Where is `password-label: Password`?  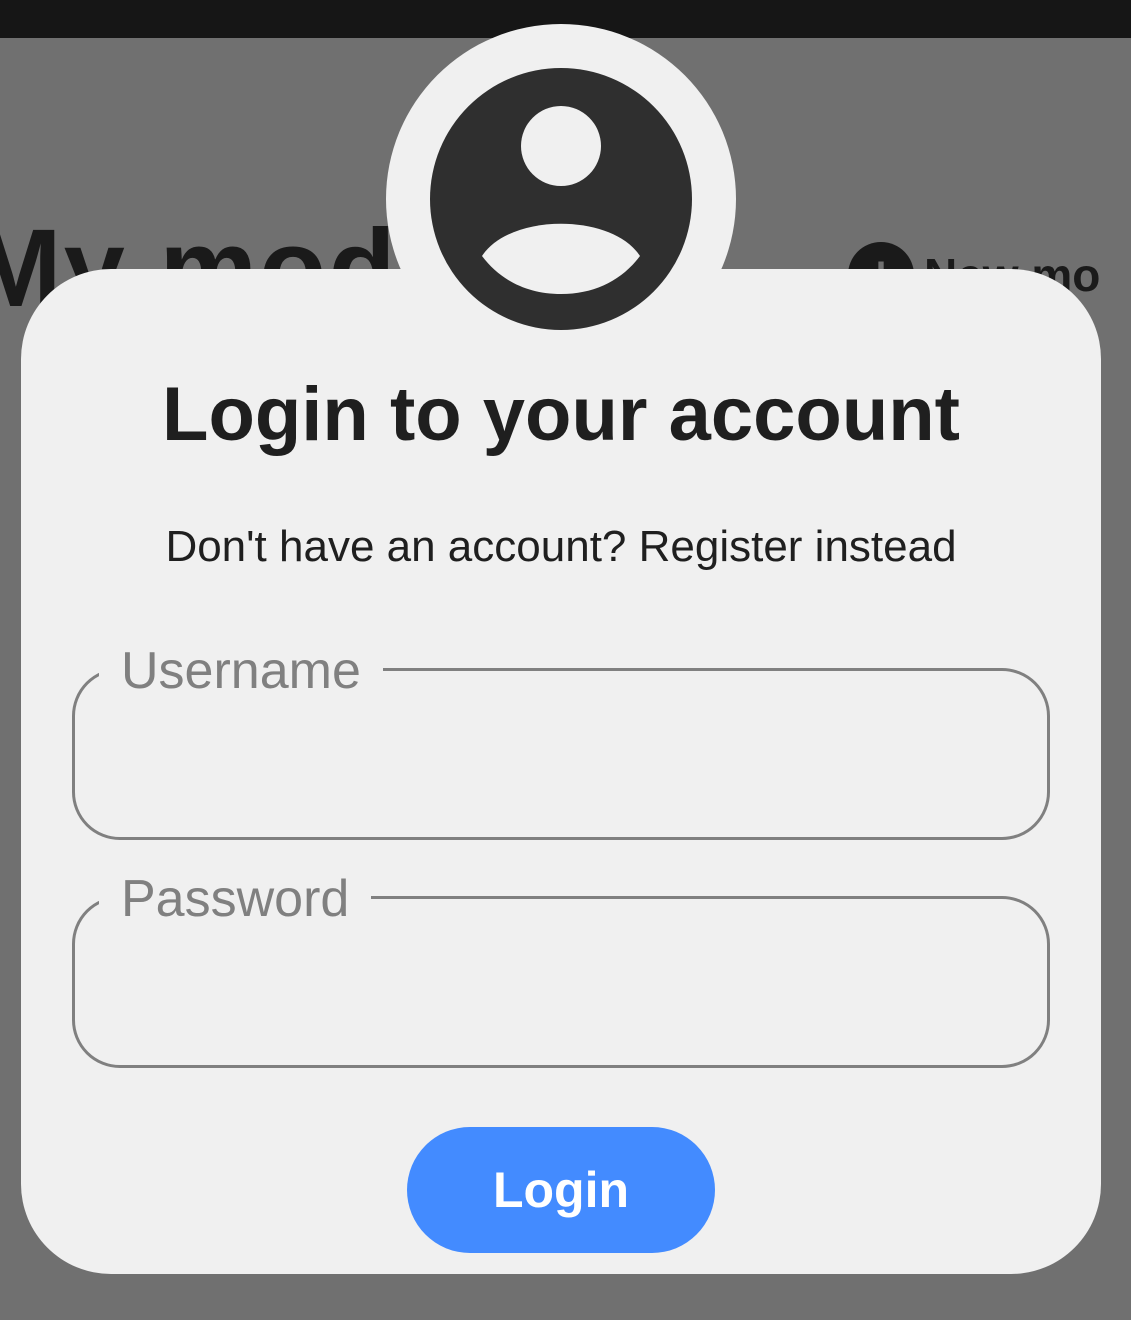
password-label: Password is located at coordinates (235, 899).